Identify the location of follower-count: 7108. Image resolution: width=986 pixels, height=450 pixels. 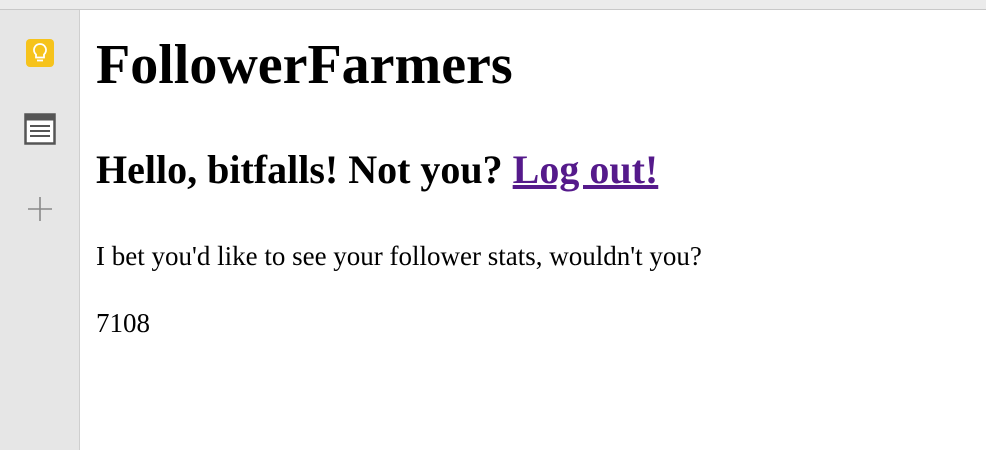
(123, 323).